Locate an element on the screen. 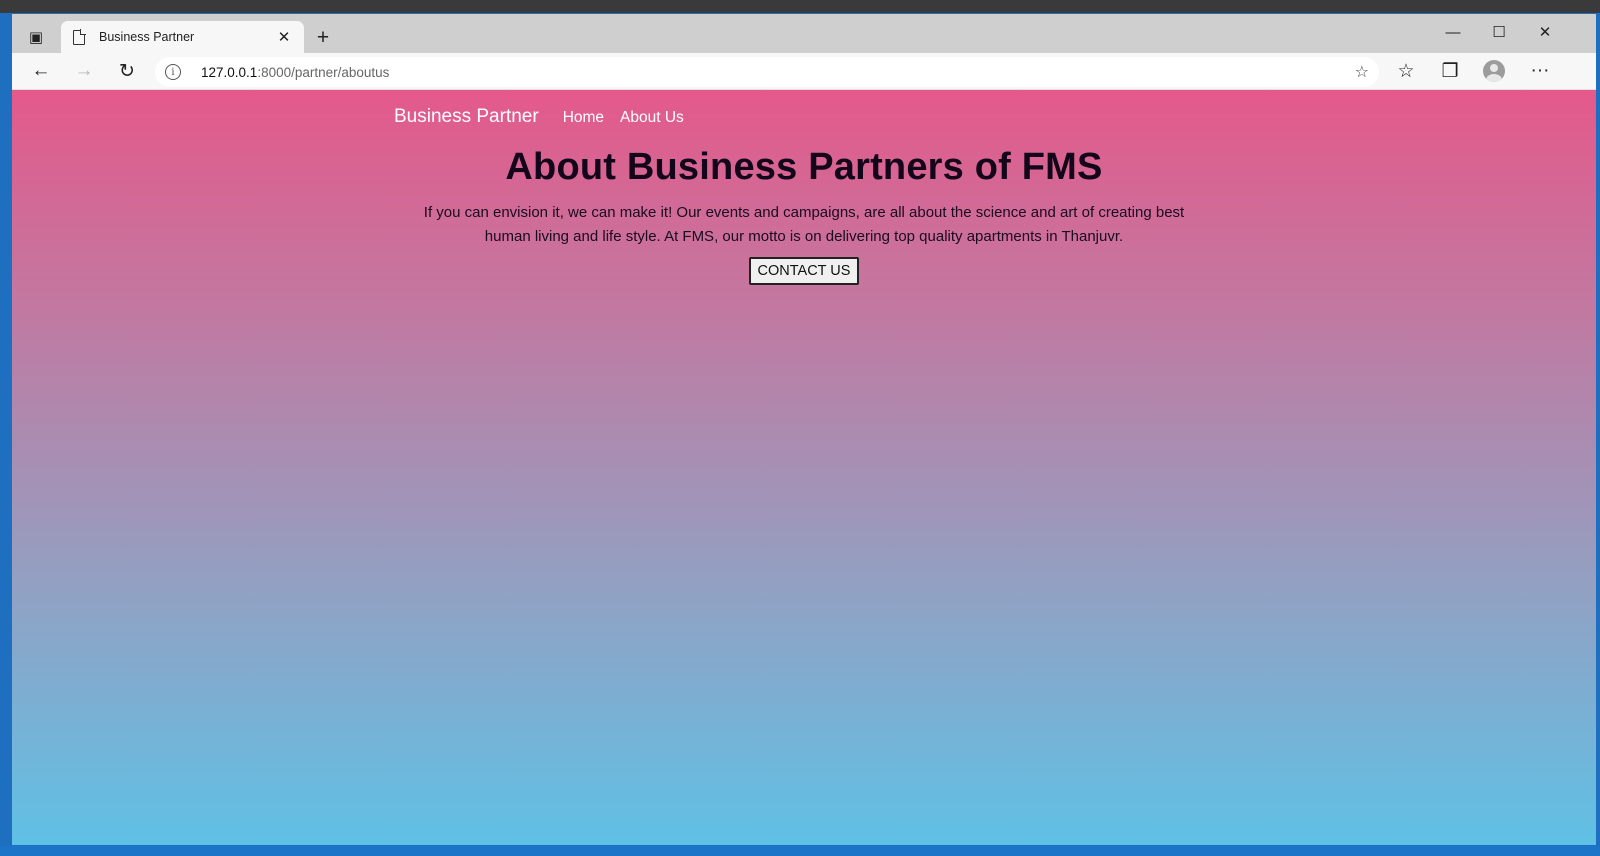  tab-strip: ▣ Business Partner ✕ + — ☐ ✕ is located at coordinates (804, 33).